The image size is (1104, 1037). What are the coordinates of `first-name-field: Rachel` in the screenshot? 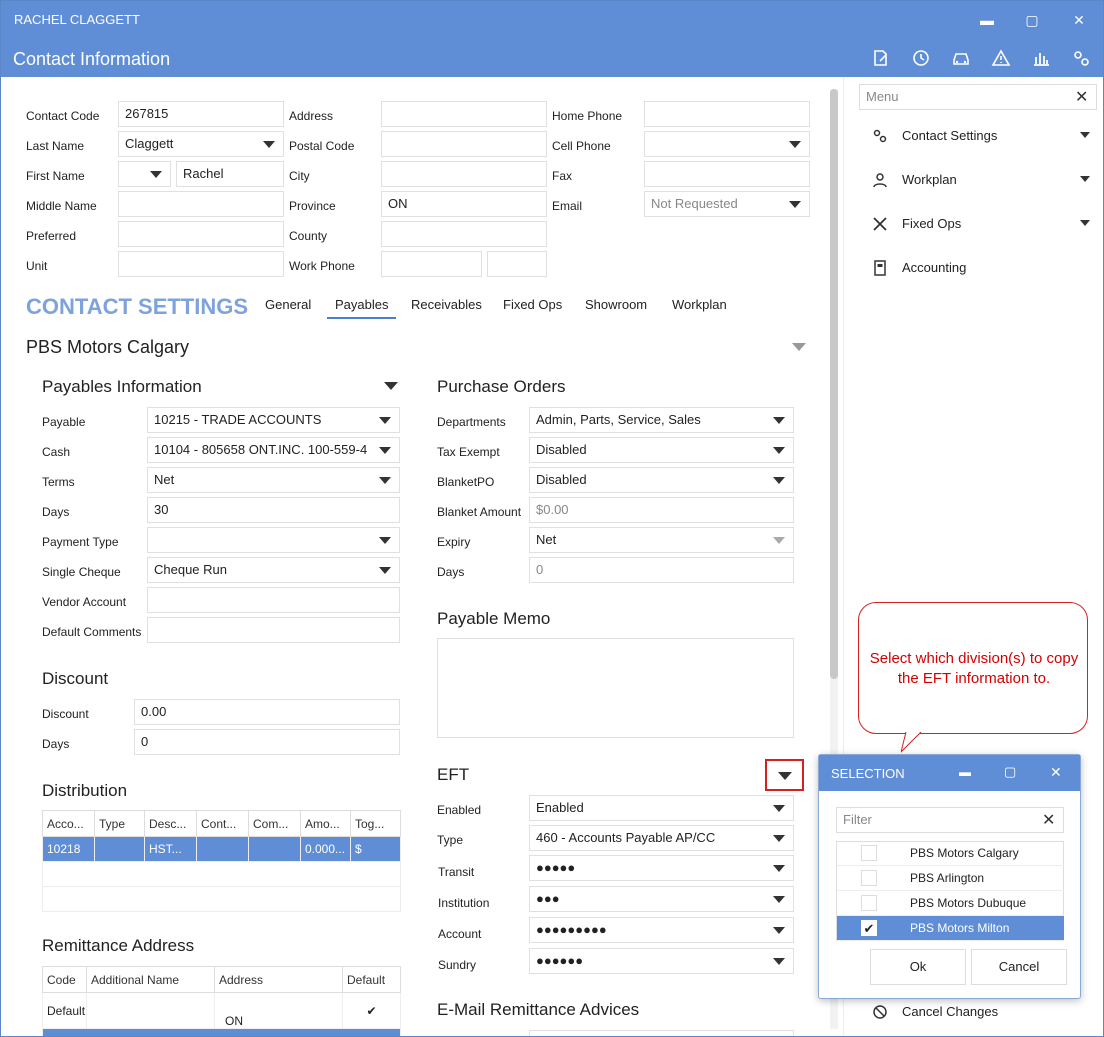 It's located at (230, 174).